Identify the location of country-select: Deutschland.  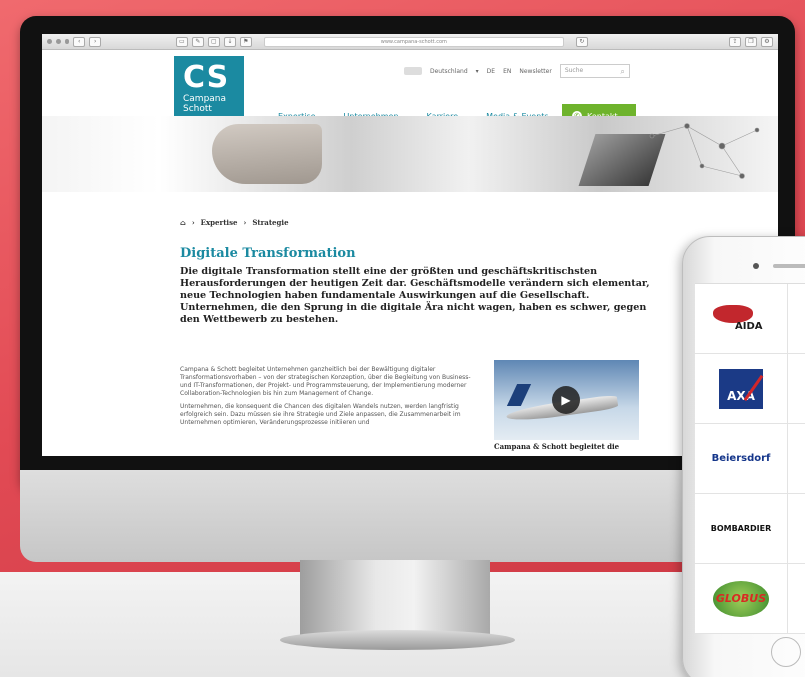
(449, 71).